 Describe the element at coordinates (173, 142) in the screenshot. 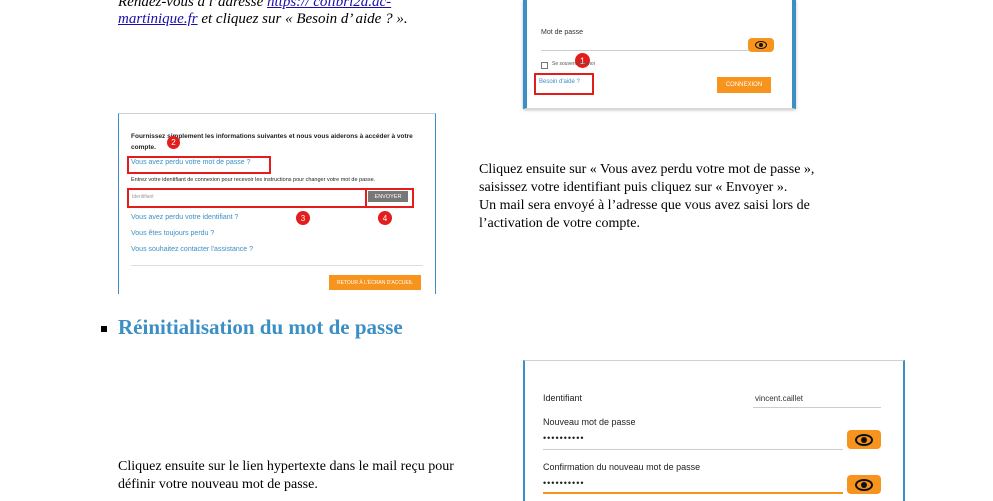

I see `annotation-badge-2: 2` at that location.